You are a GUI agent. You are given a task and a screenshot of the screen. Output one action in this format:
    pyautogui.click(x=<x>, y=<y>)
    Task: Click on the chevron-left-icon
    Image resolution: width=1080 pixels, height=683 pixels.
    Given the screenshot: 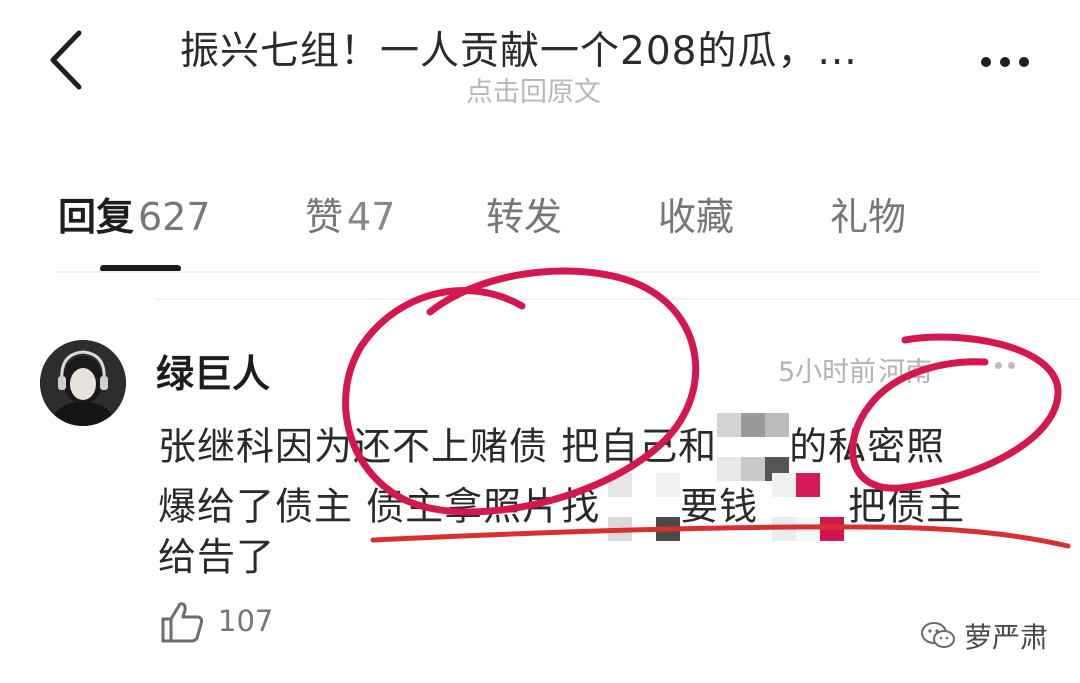 What is the action you would take?
    pyautogui.click(x=66, y=60)
    